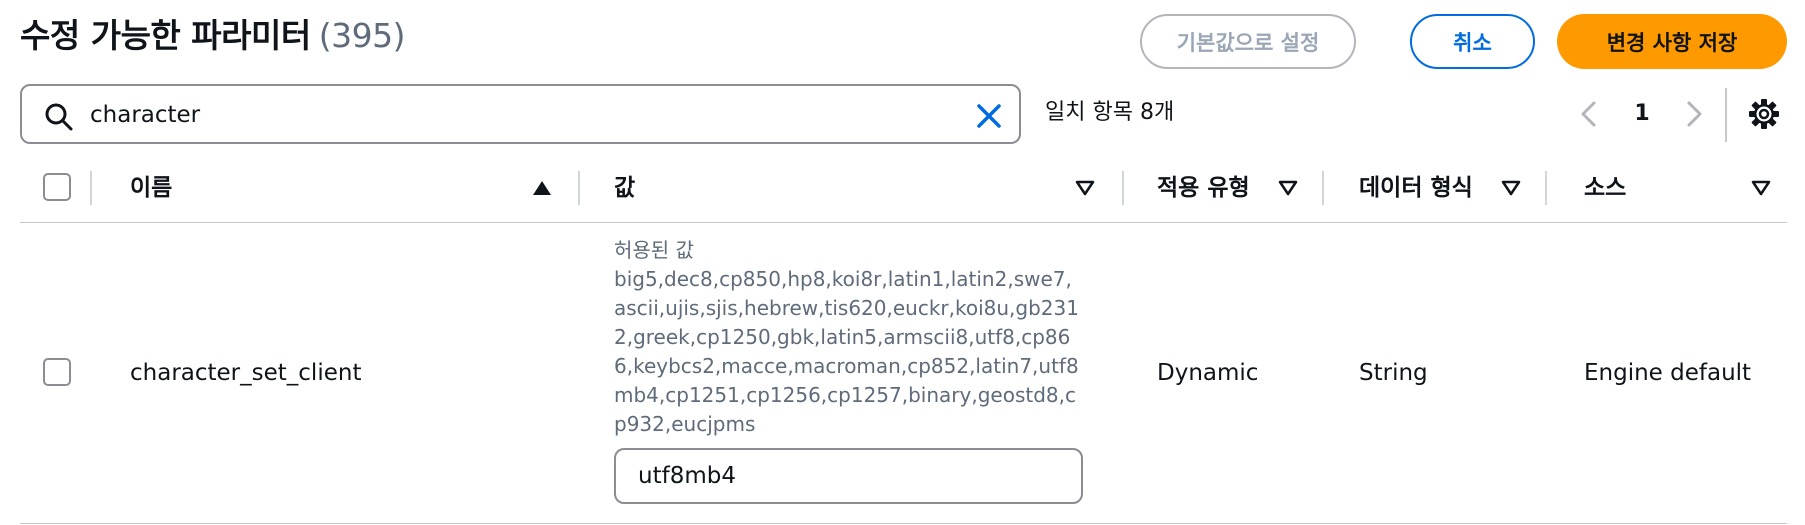 The image size is (1805, 525). What do you see at coordinates (1668, 373) in the screenshot?
I see `source-cell: Engine default` at bounding box center [1668, 373].